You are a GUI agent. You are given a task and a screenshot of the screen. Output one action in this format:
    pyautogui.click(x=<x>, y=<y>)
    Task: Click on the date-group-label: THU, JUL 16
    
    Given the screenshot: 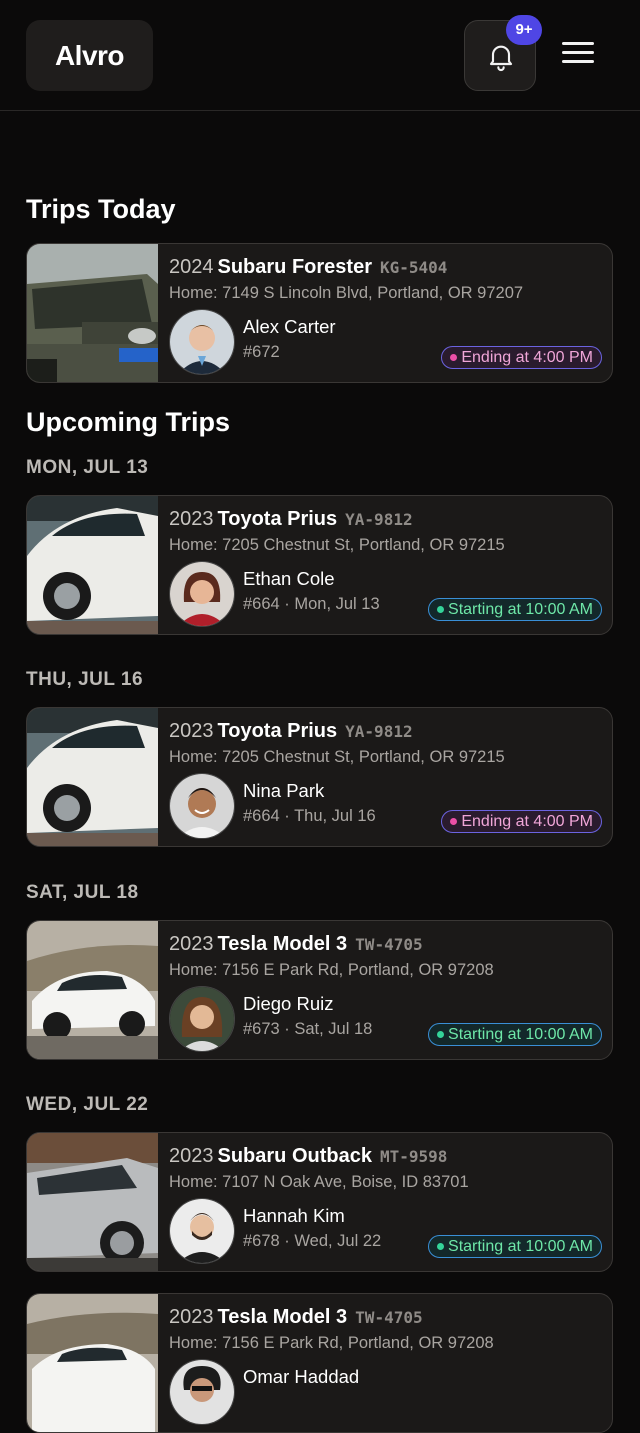 What is the action you would take?
    pyautogui.click(x=85, y=679)
    